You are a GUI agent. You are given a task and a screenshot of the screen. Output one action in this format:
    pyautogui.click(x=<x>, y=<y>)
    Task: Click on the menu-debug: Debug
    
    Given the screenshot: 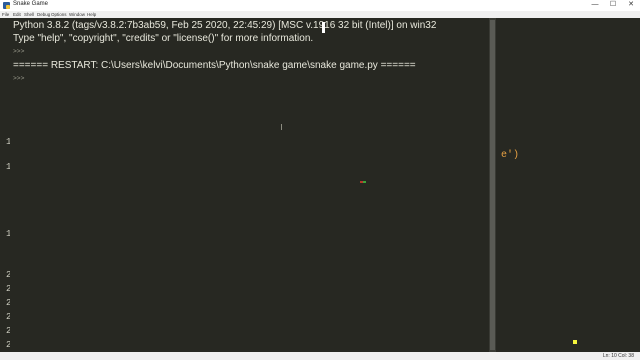 What is the action you would take?
    pyautogui.click(x=43, y=14)
    